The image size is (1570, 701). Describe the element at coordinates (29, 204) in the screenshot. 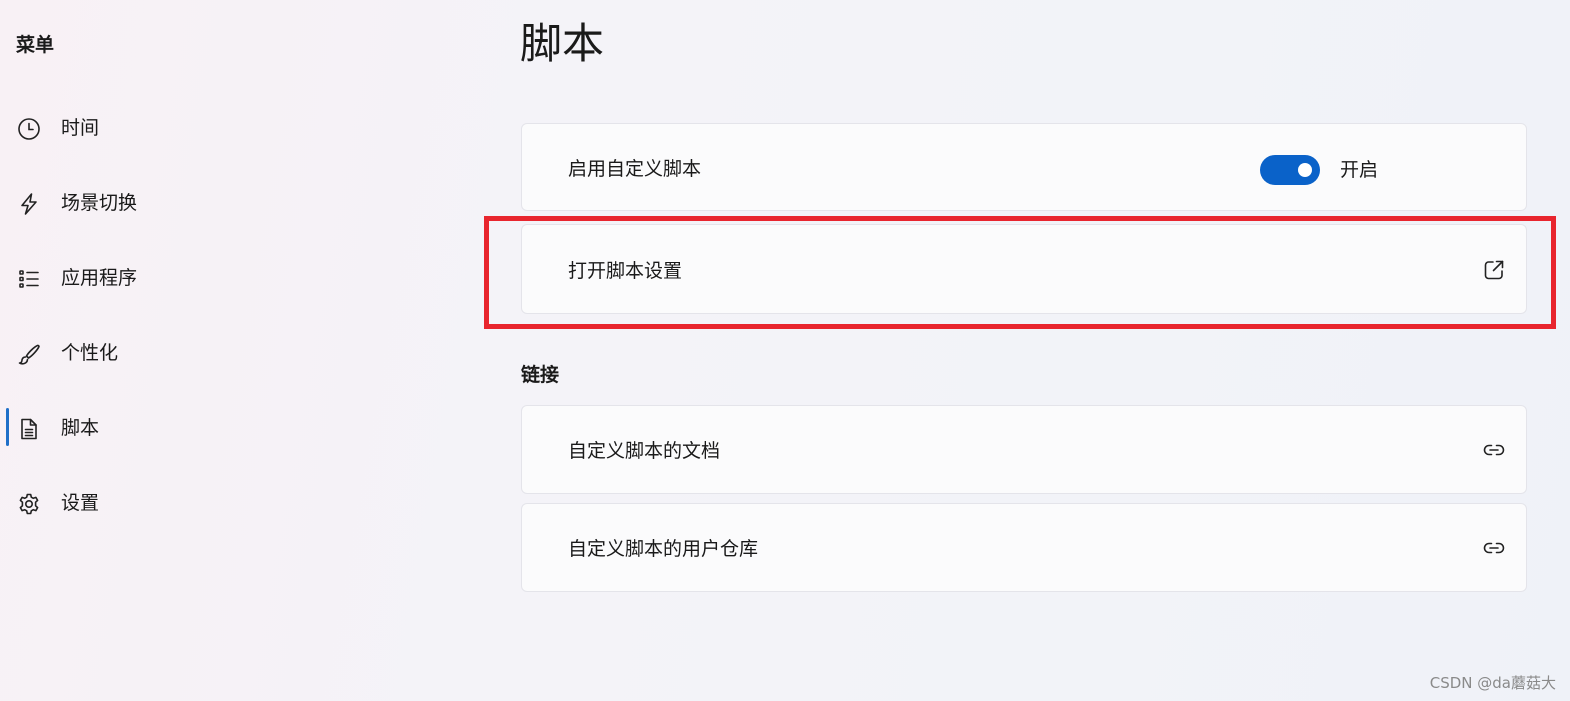

I see `lightning-icon` at that location.